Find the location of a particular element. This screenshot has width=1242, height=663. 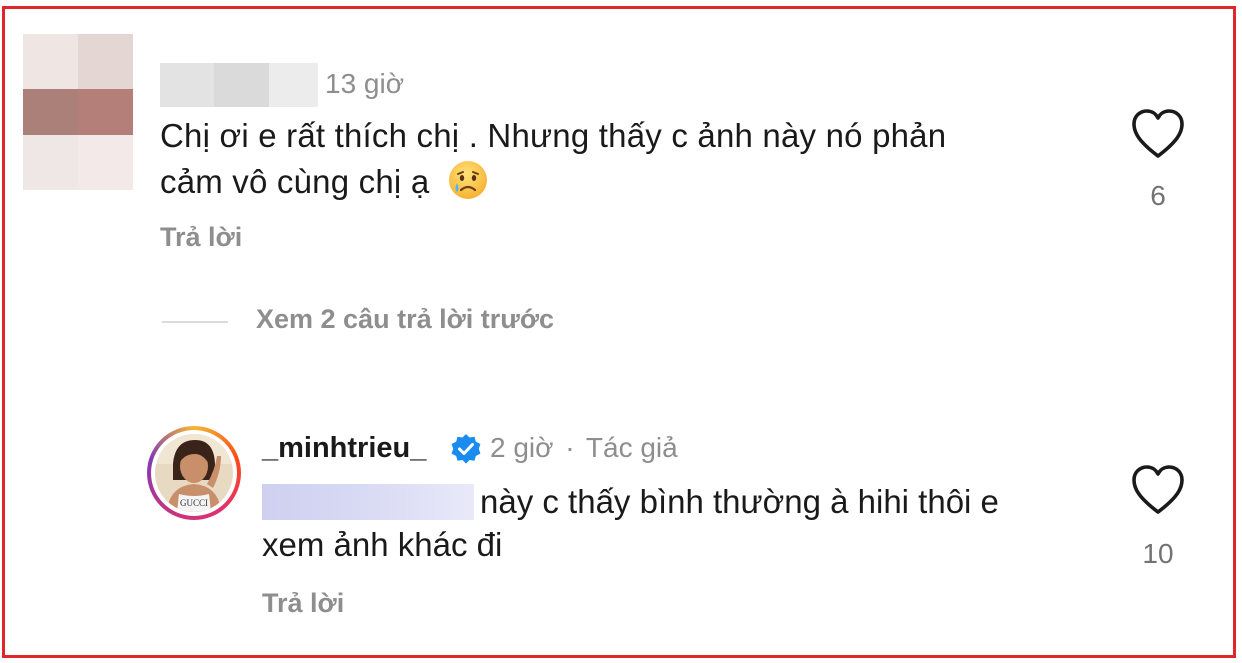

author-avatar-photo: GUCCI is located at coordinates (194, 473).